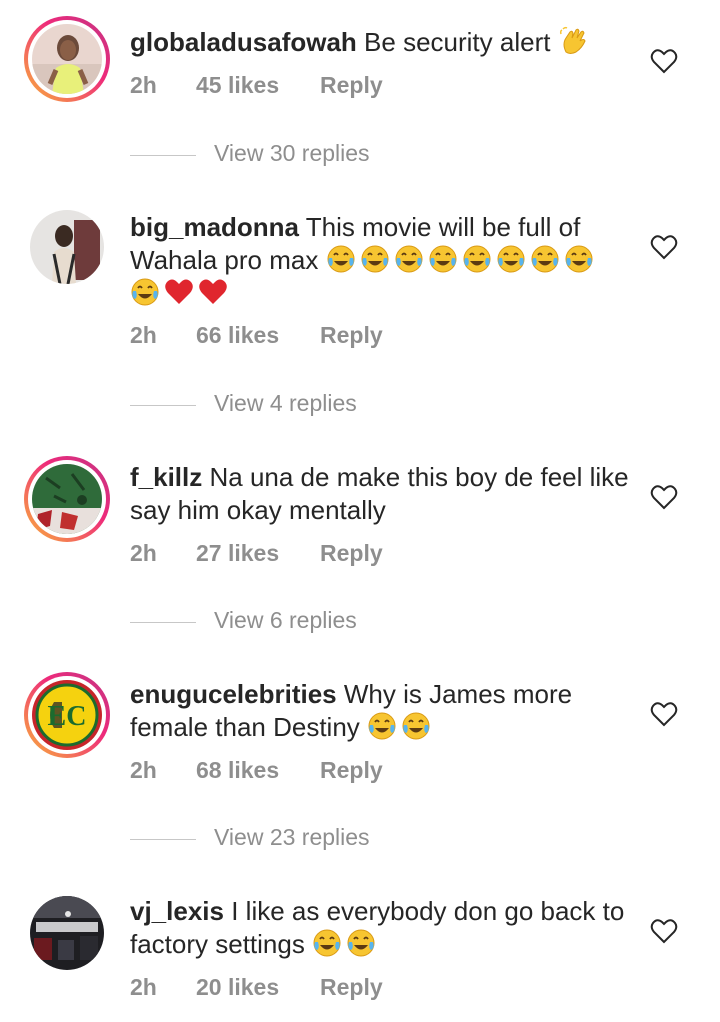 Image resolution: width=720 pixels, height=1022 pixels. Describe the element at coordinates (292, 837) in the screenshot. I see `view-replies-text: View 23 replies` at that location.